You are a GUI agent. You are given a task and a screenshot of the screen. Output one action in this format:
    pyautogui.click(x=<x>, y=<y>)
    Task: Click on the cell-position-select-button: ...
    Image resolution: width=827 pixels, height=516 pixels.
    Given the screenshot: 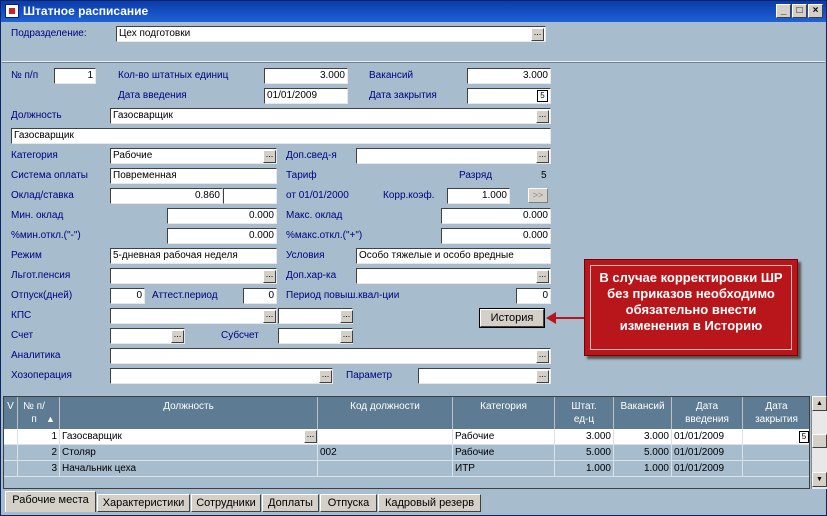 What is the action you would take?
    pyautogui.click(x=310, y=436)
    